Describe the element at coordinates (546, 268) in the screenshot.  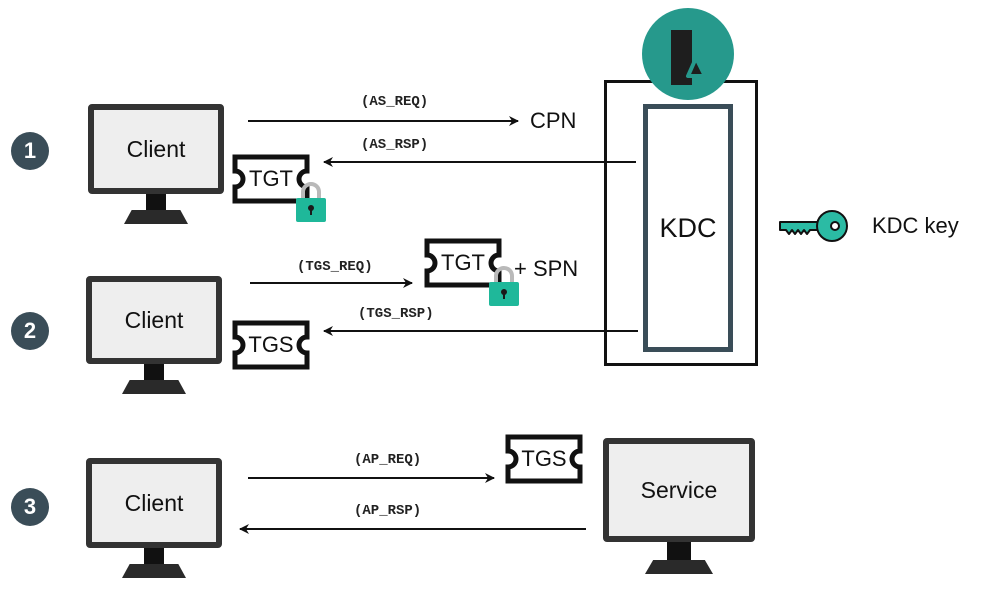
I see `spn-label: + SPN` at that location.